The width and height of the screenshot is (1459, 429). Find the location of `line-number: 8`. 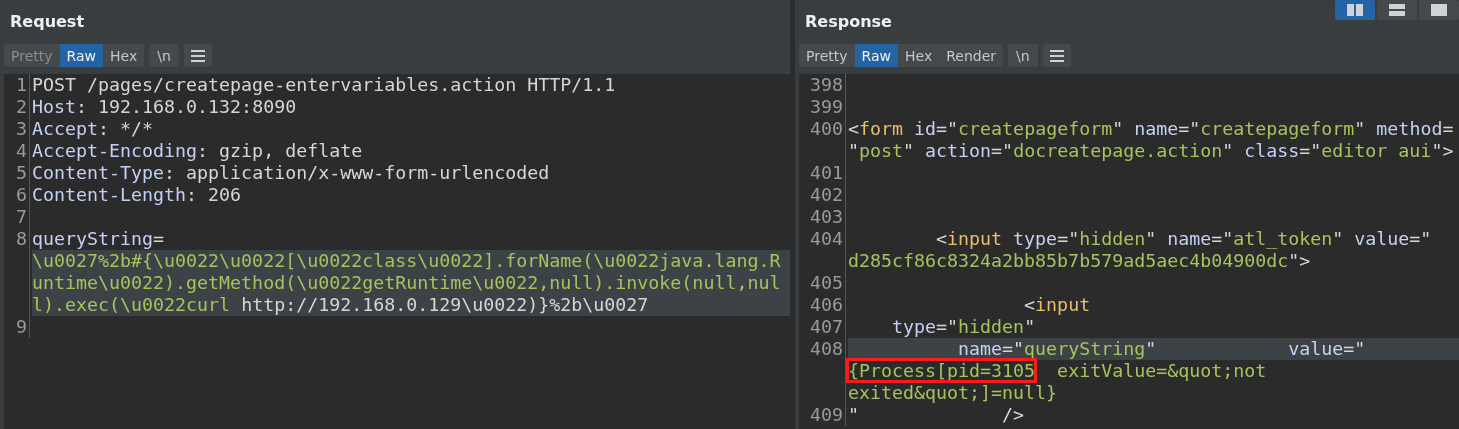

line-number: 8 is located at coordinates (21, 239).